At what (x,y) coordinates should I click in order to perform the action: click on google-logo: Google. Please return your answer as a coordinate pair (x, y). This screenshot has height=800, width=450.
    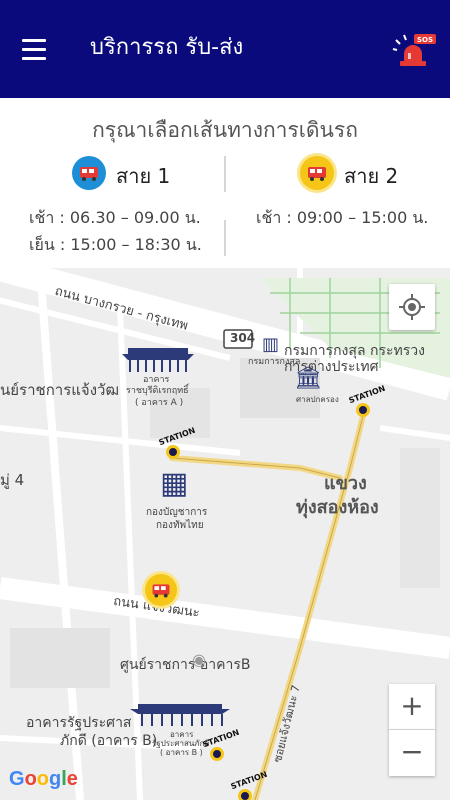
    Looking at the image, I should click on (43, 779).